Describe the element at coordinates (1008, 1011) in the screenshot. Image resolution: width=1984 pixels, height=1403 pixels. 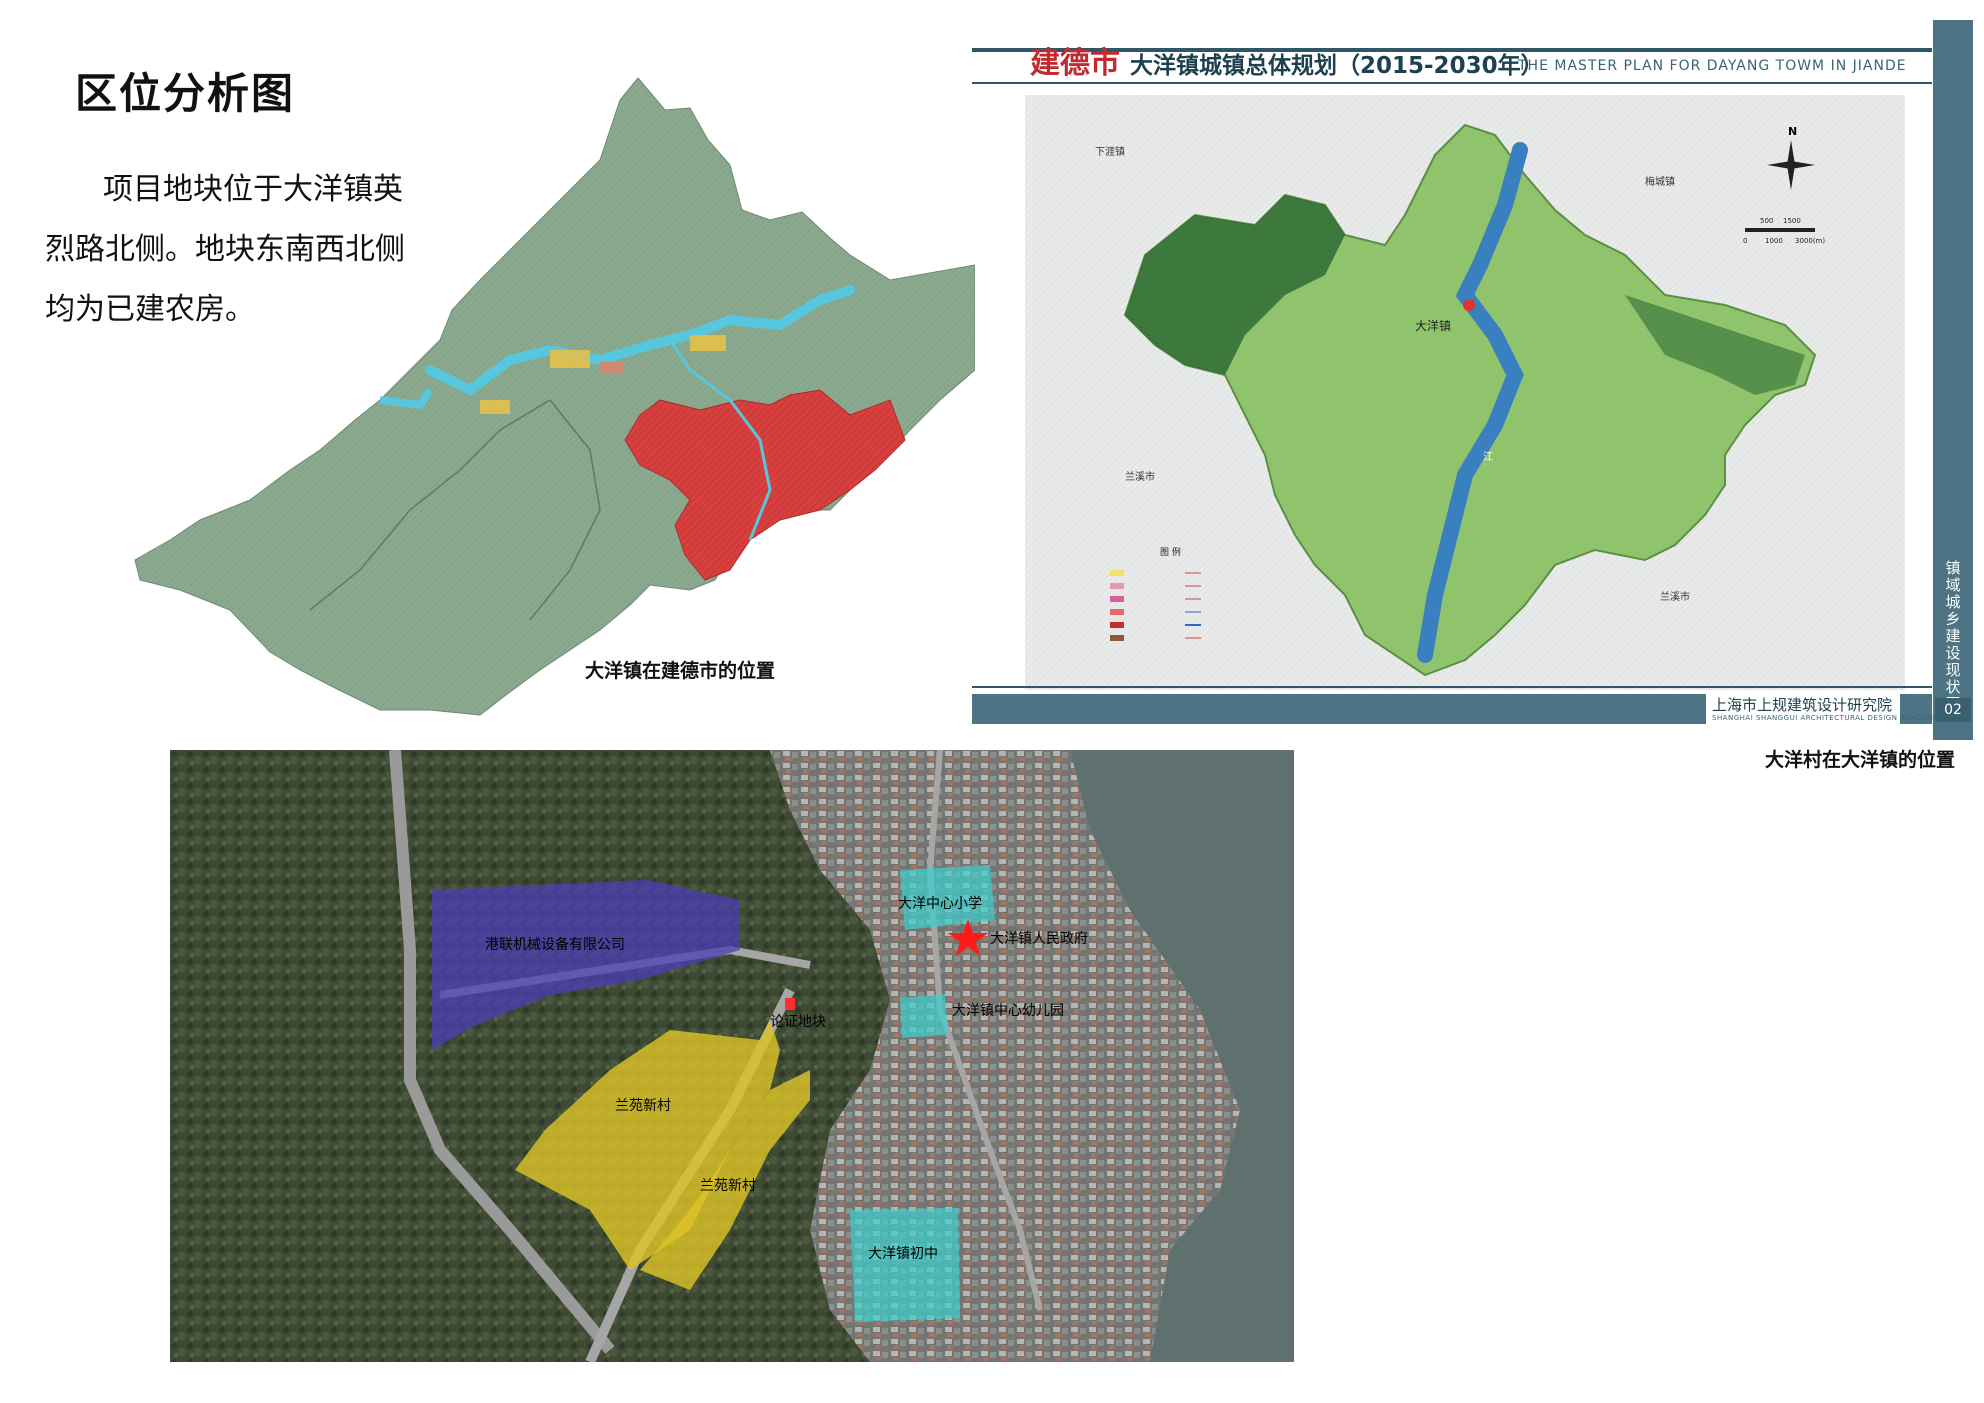
I see `label-kindergarten: 大洋镇中心幼儿园` at that location.